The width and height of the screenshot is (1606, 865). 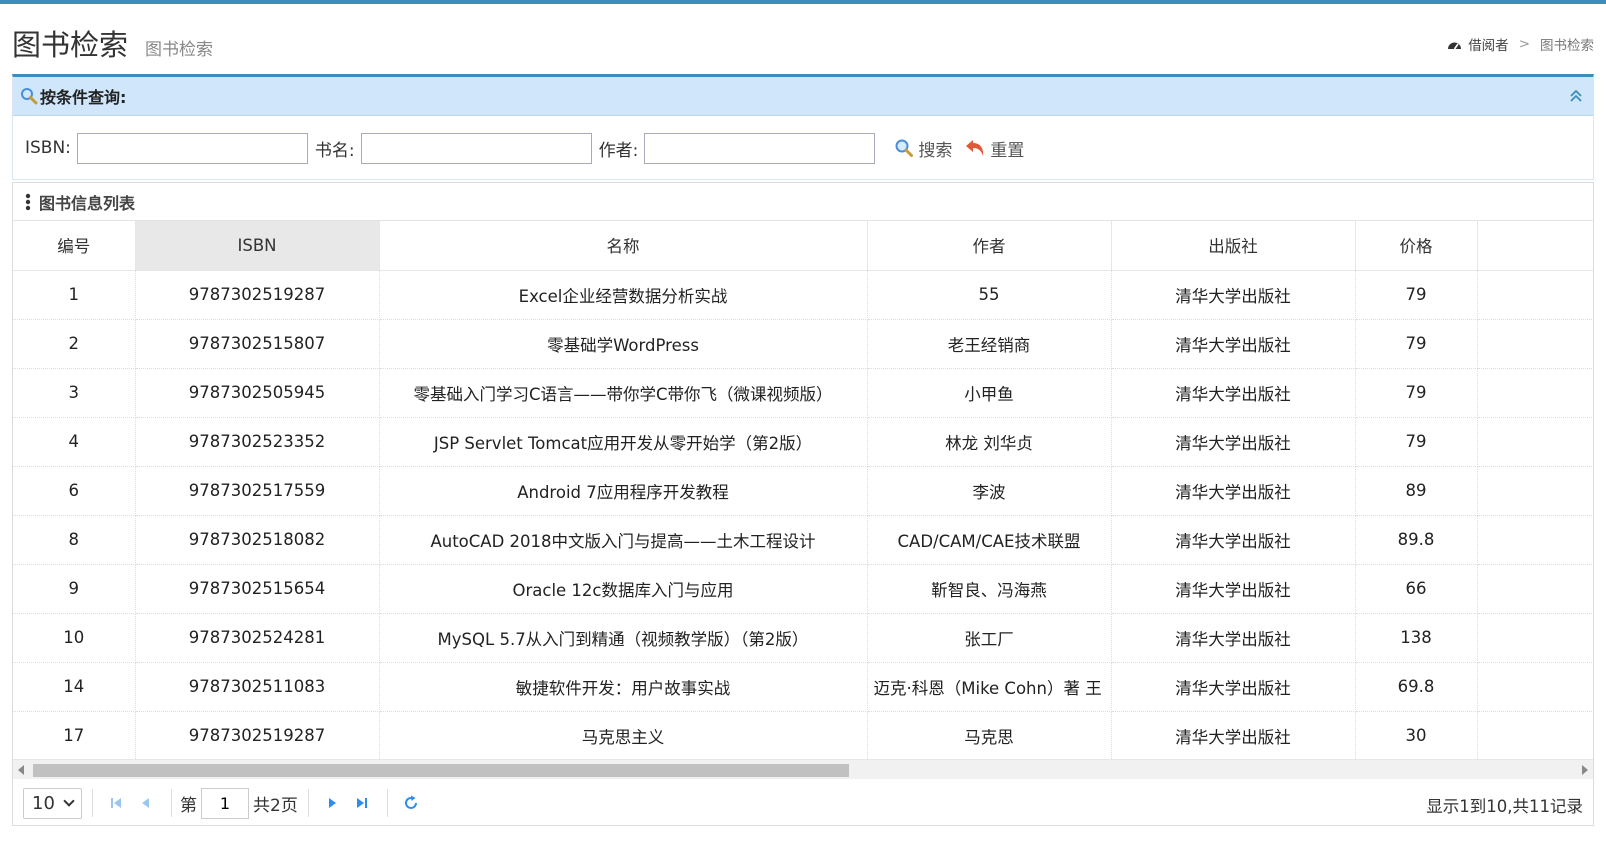 What do you see at coordinates (618, 150) in the screenshot?
I see `author-label: 作者:` at bounding box center [618, 150].